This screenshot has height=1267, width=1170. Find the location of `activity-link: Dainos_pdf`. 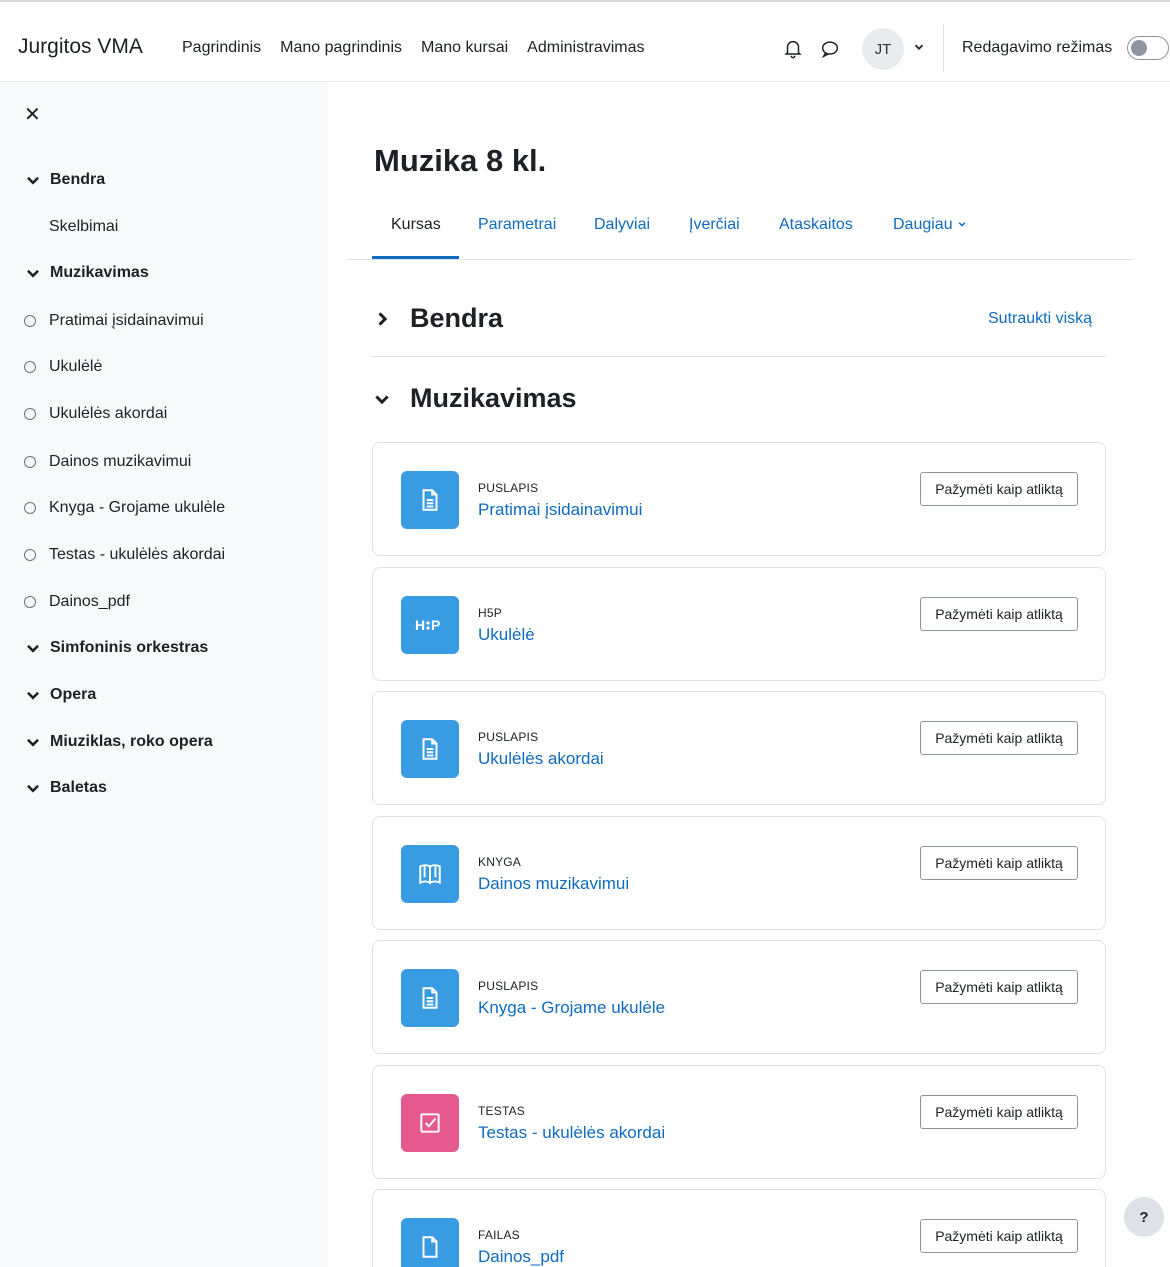

activity-link: Dainos_pdf is located at coordinates (521, 1257).